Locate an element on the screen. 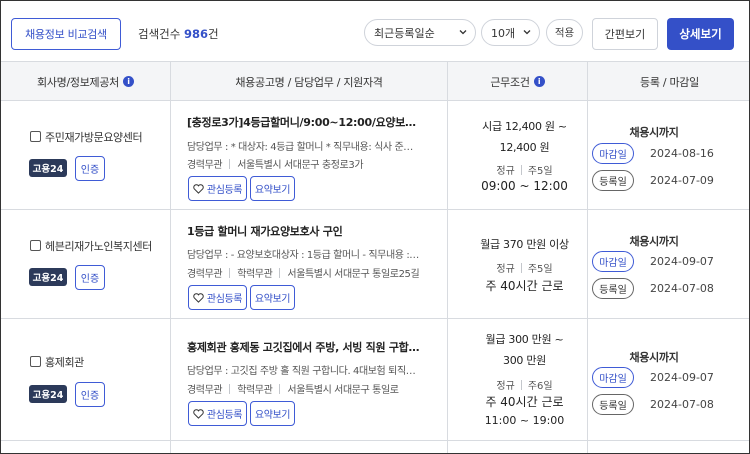  sort-select-value: 최근등록일순 is located at coordinates (404, 33).